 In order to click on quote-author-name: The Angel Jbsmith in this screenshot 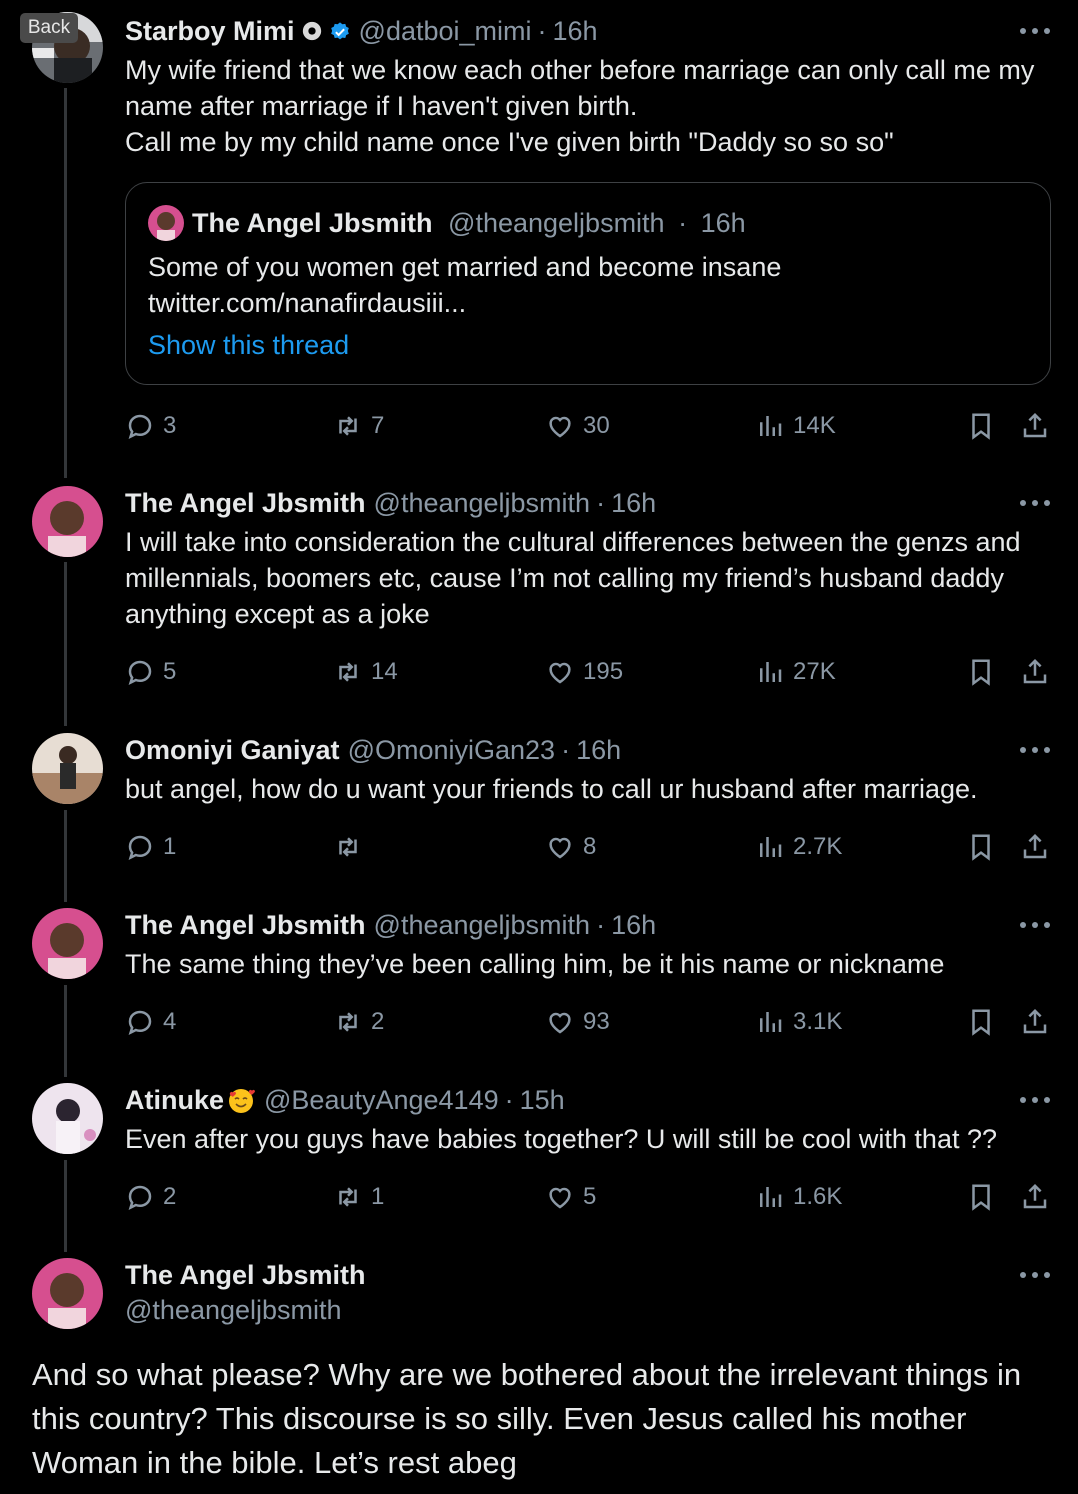, I will do `click(312, 223)`.